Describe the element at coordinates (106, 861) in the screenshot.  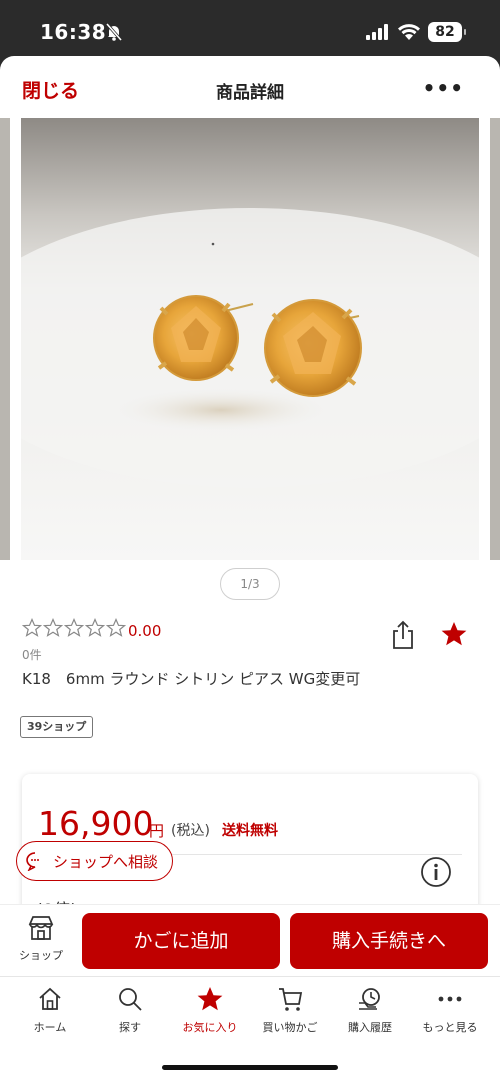
I see `consult-shop-label: ショップへ相談` at that location.